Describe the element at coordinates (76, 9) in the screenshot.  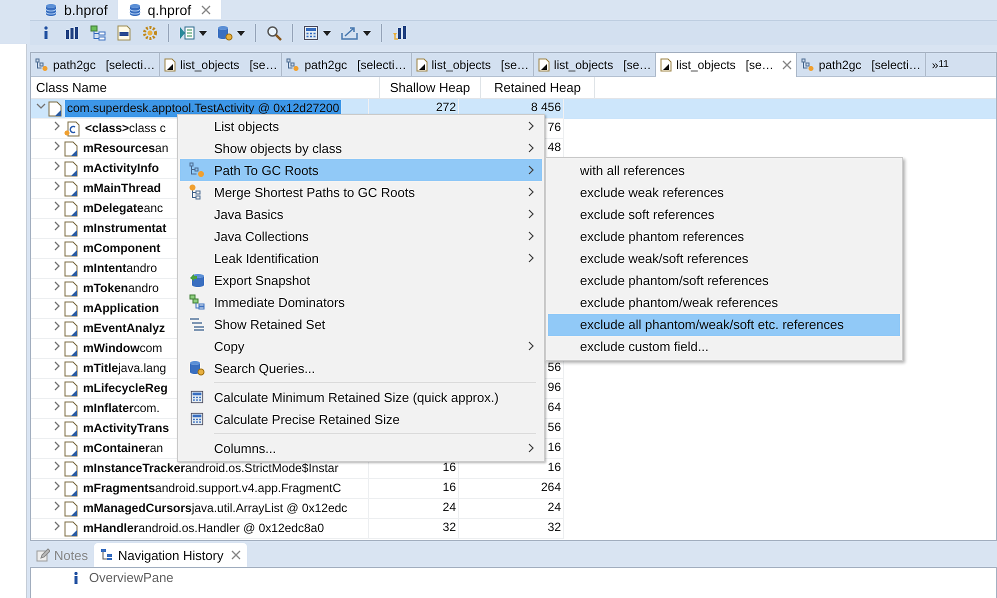
I see `editor-tab: b.hprof` at that location.